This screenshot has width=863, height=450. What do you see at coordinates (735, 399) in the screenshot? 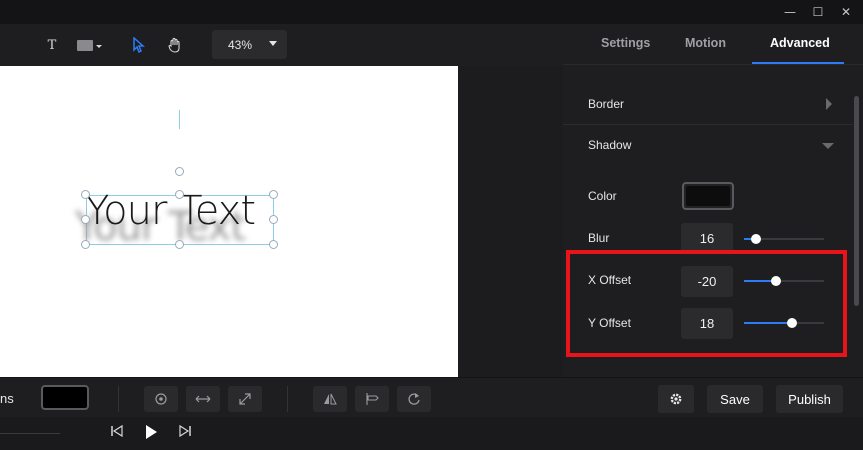
I see `save-button: Save` at bounding box center [735, 399].